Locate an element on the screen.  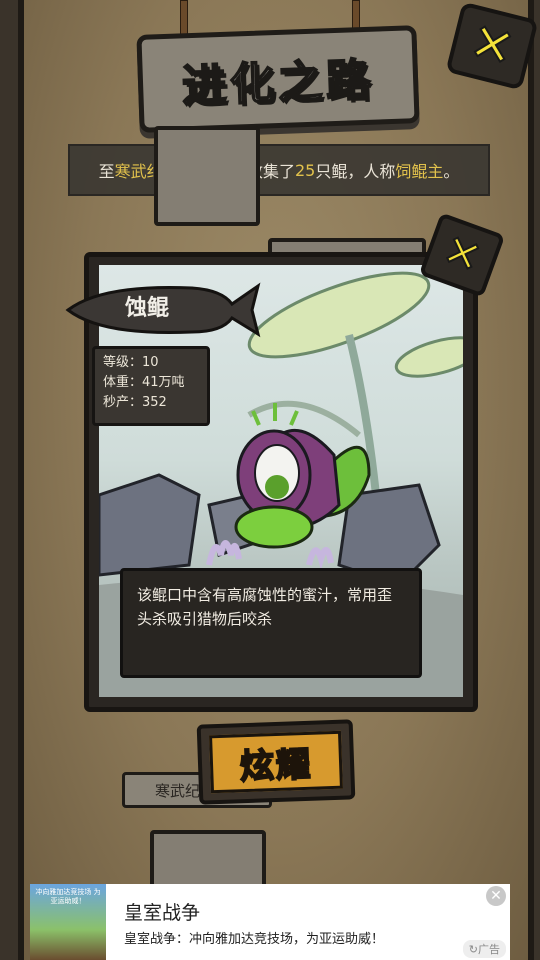
summary-text: 只鲲，人称 is located at coordinates (355, 171).